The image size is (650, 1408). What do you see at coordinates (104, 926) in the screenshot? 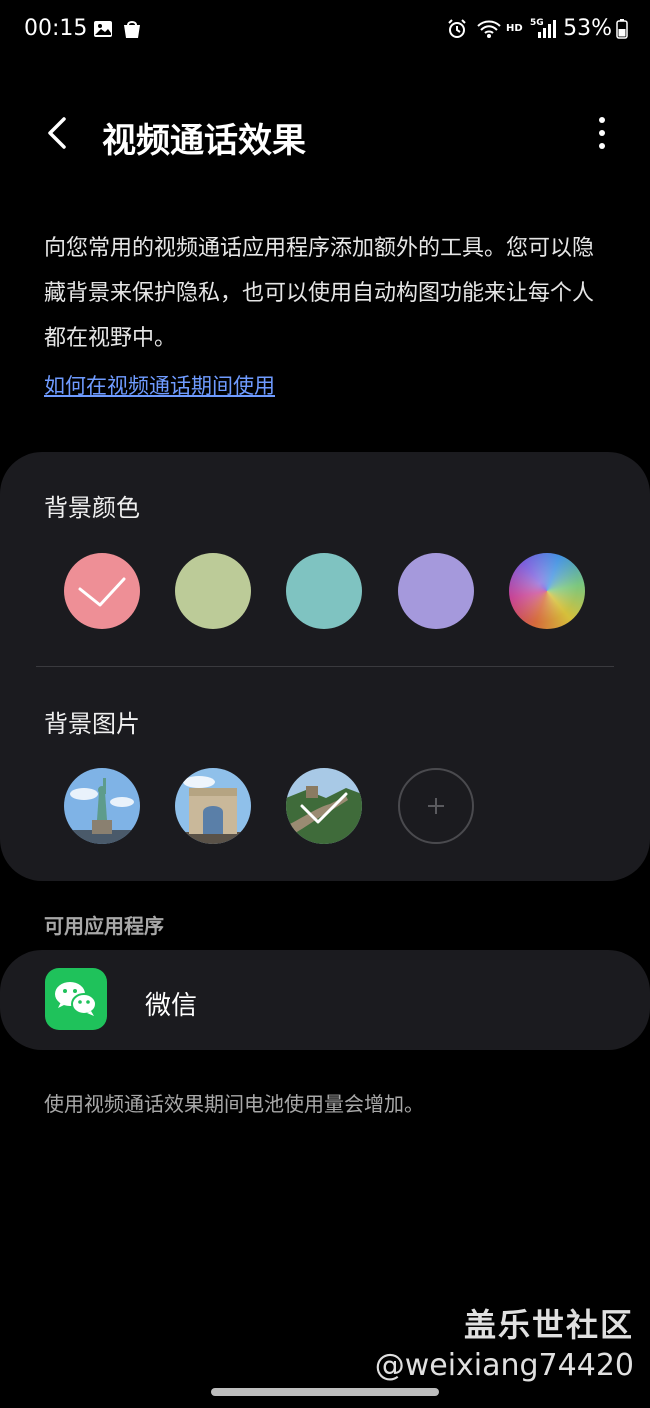
I see `available-apps-label: 可用应用程序` at bounding box center [104, 926].